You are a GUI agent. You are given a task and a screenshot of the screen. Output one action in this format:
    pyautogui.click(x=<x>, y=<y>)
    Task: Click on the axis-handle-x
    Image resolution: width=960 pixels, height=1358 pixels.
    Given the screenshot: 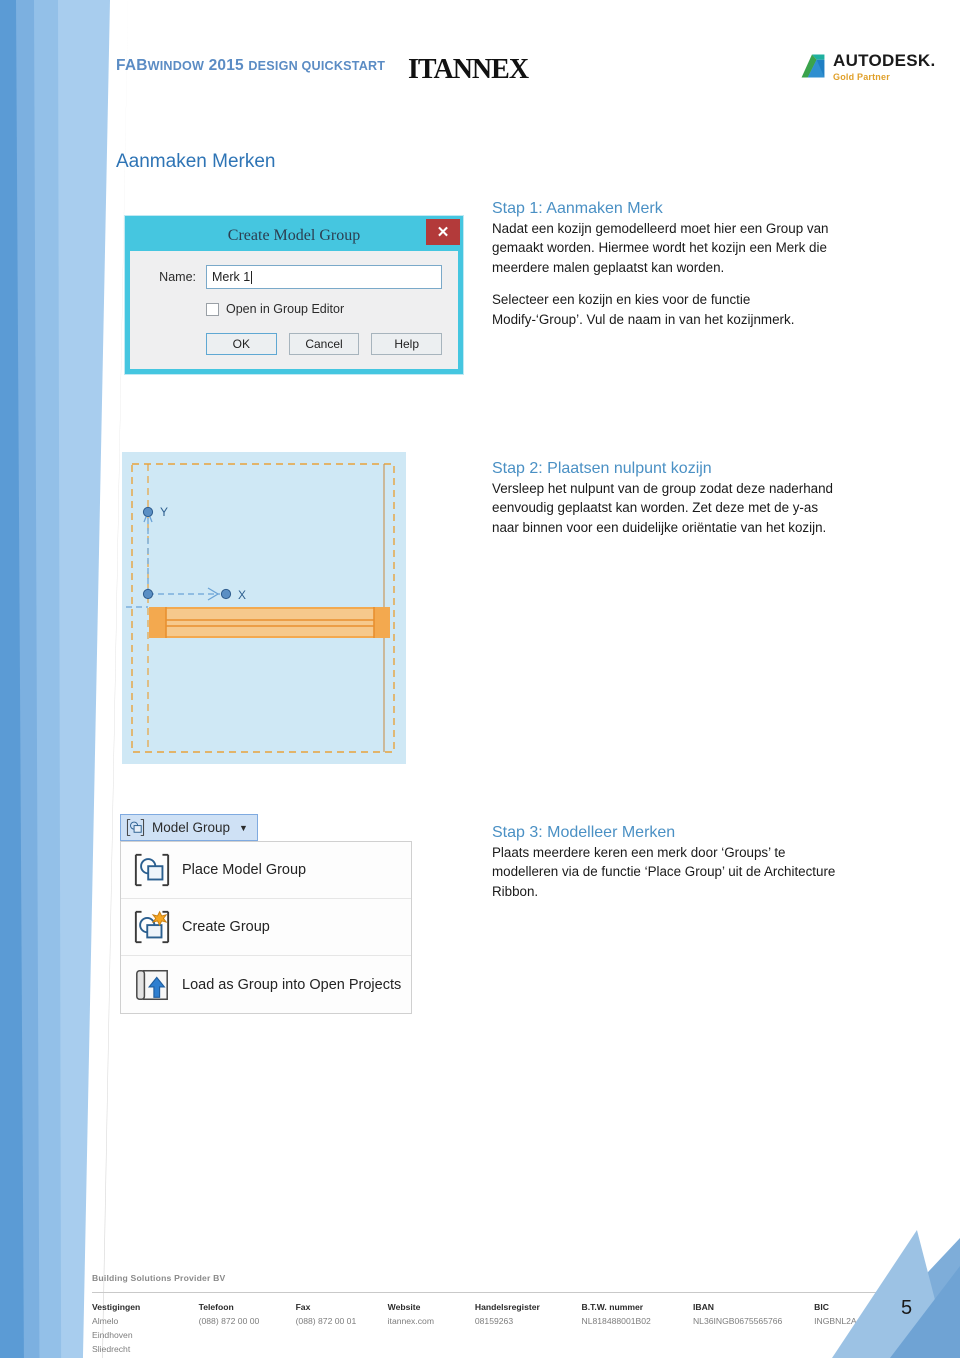 What is the action you would take?
    pyautogui.click(x=226, y=594)
    